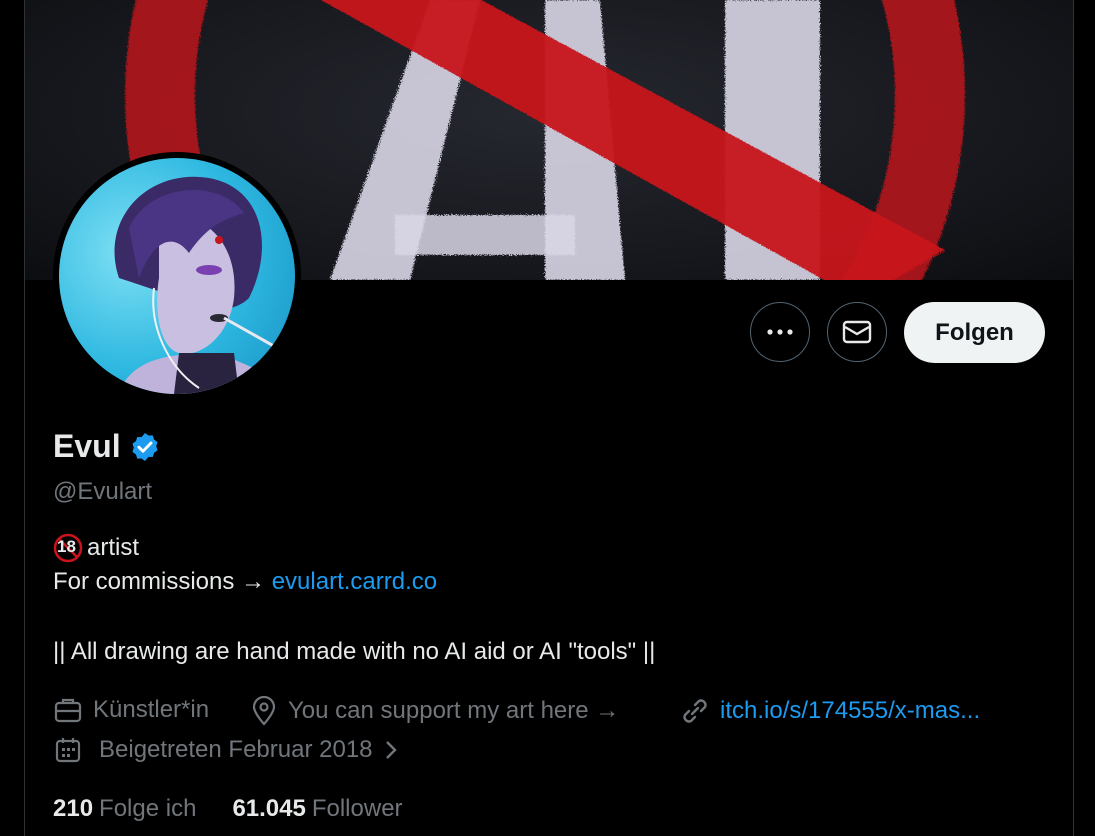 The height and width of the screenshot is (836, 1095). What do you see at coordinates (162, 581) in the screenshot?
I see `bio-commissions-text: For commissions →` at bounding box center [162, 581].